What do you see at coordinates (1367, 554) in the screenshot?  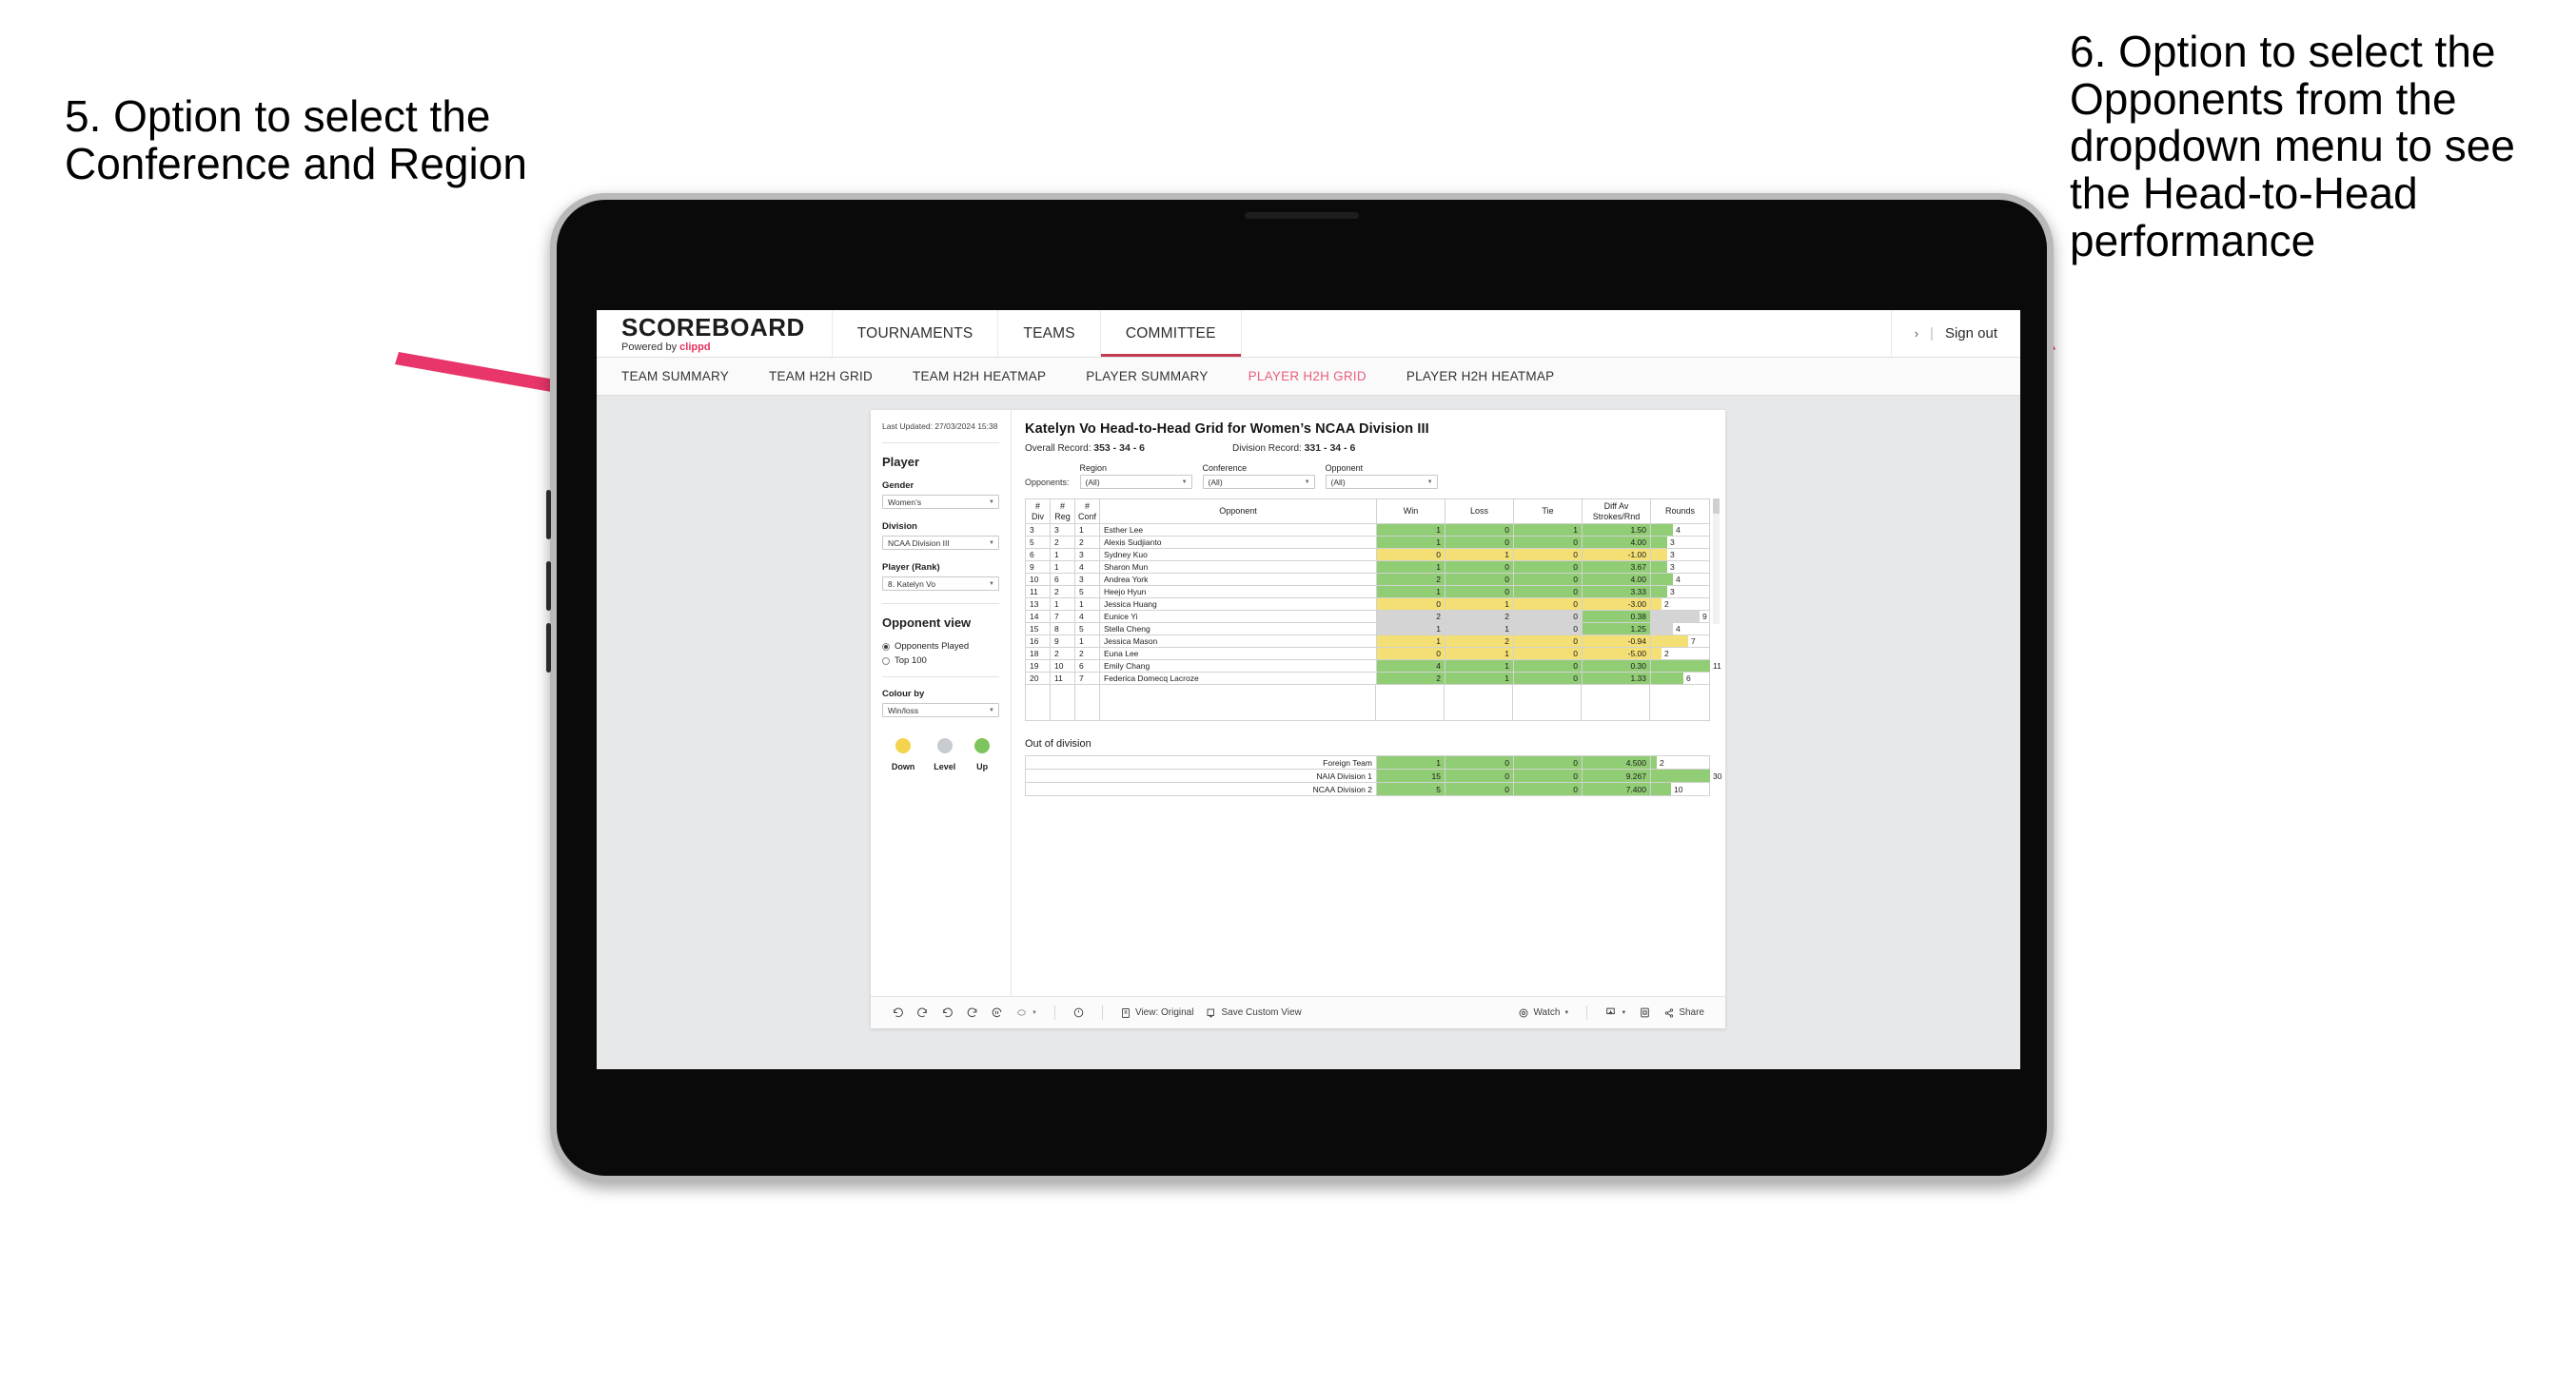 I see `table-row: 6 1 3 Sydney Kuo 0 1 0 -1.00 3` at bounding box center [1367, 554].